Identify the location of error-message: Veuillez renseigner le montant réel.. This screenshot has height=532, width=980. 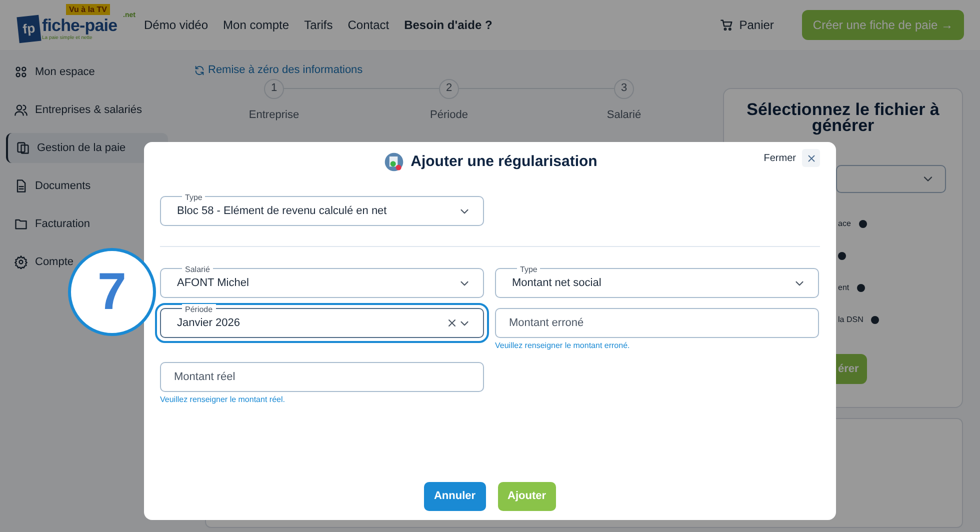
(223, 400).